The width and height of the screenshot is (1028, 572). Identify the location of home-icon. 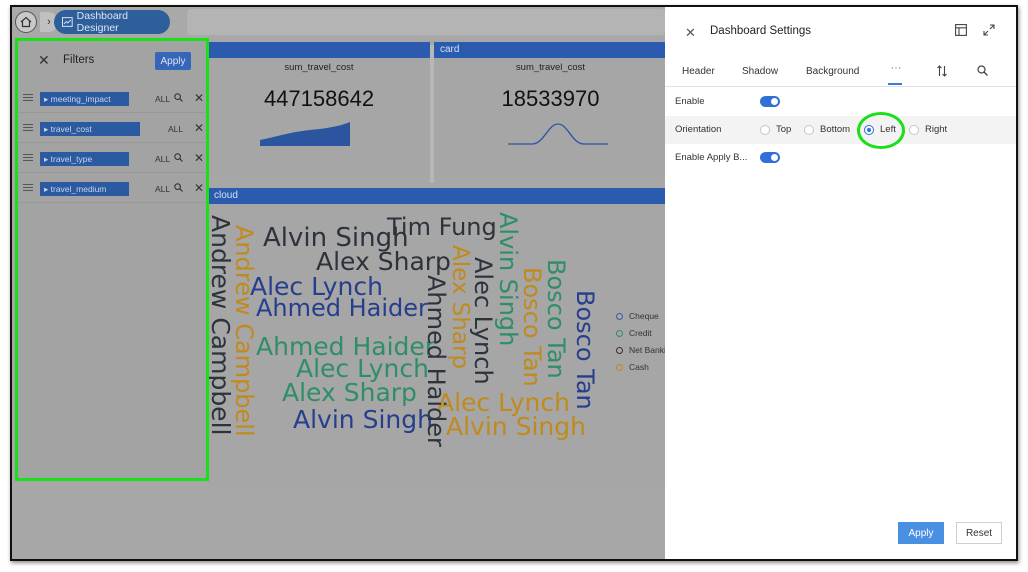
(26, 22).